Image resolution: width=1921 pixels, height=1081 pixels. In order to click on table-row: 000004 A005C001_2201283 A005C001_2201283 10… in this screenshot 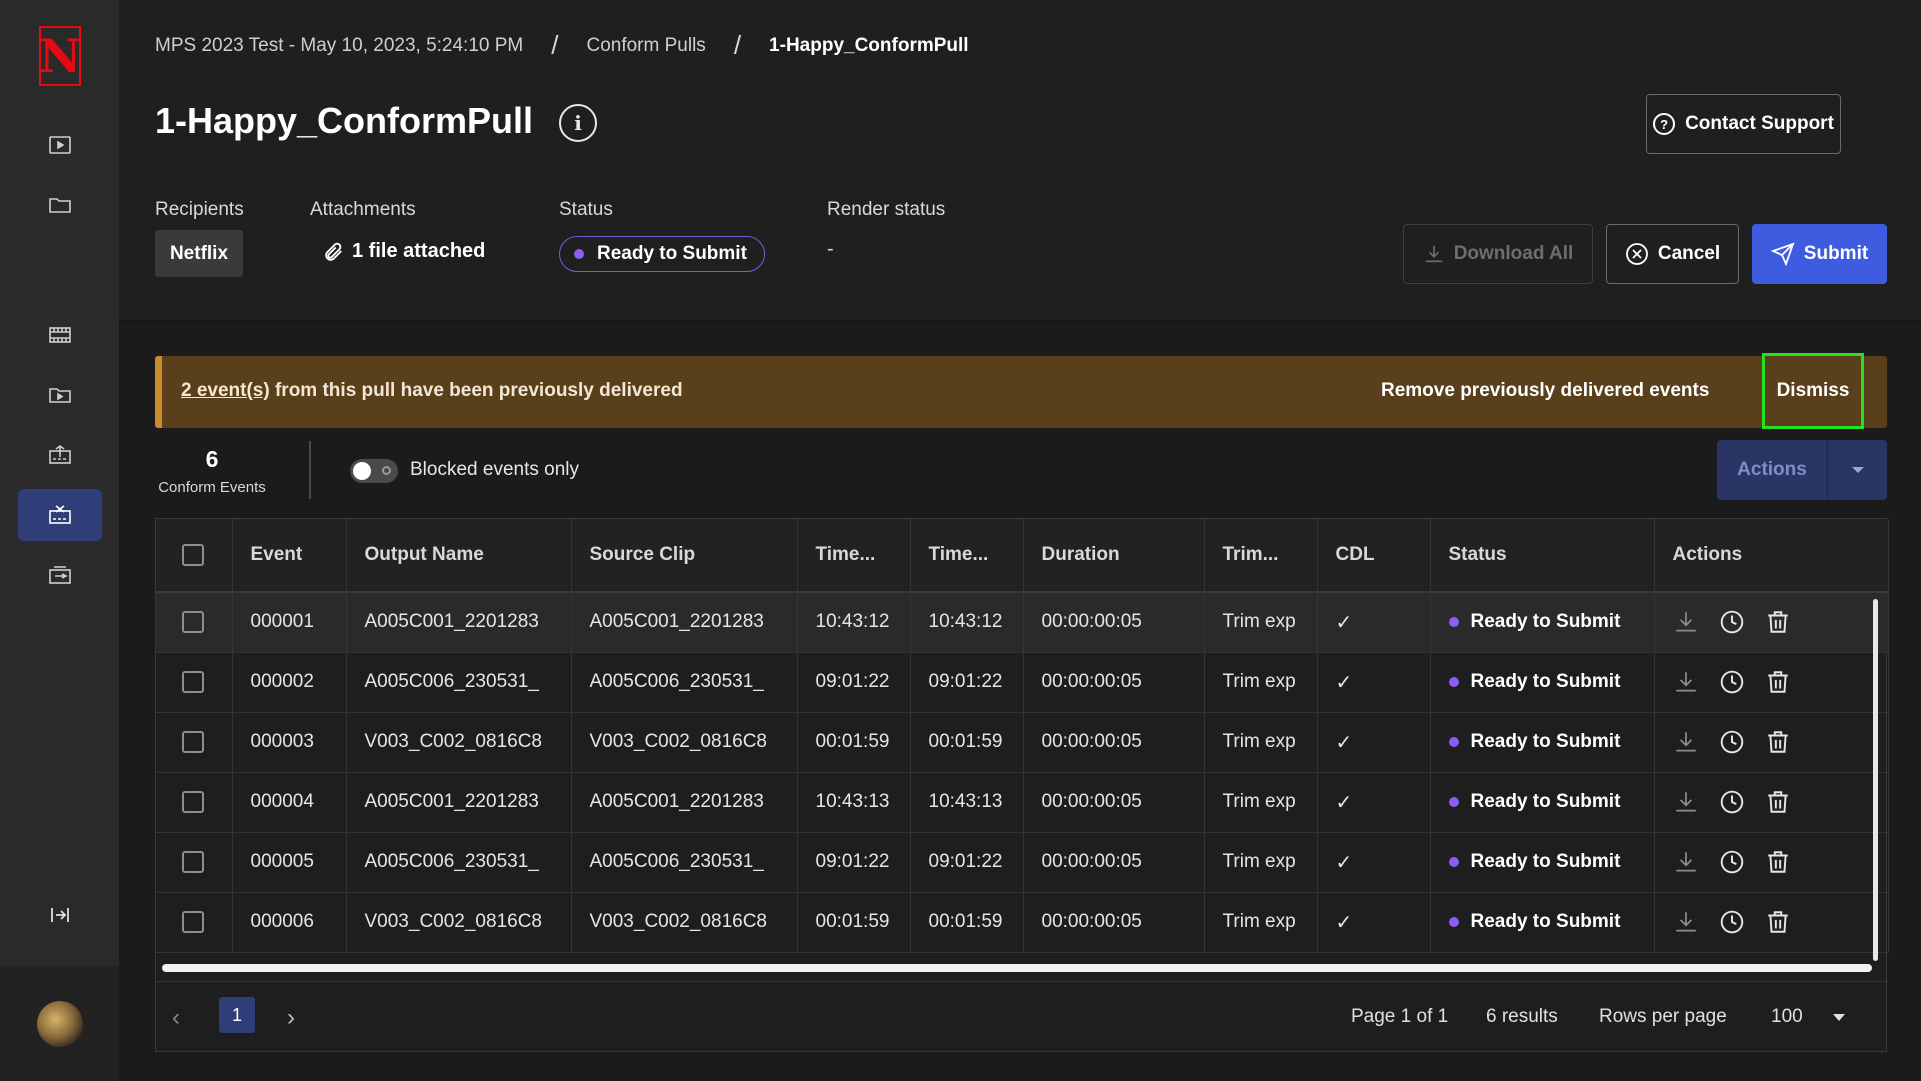, I will do `click(1022, 802)`.